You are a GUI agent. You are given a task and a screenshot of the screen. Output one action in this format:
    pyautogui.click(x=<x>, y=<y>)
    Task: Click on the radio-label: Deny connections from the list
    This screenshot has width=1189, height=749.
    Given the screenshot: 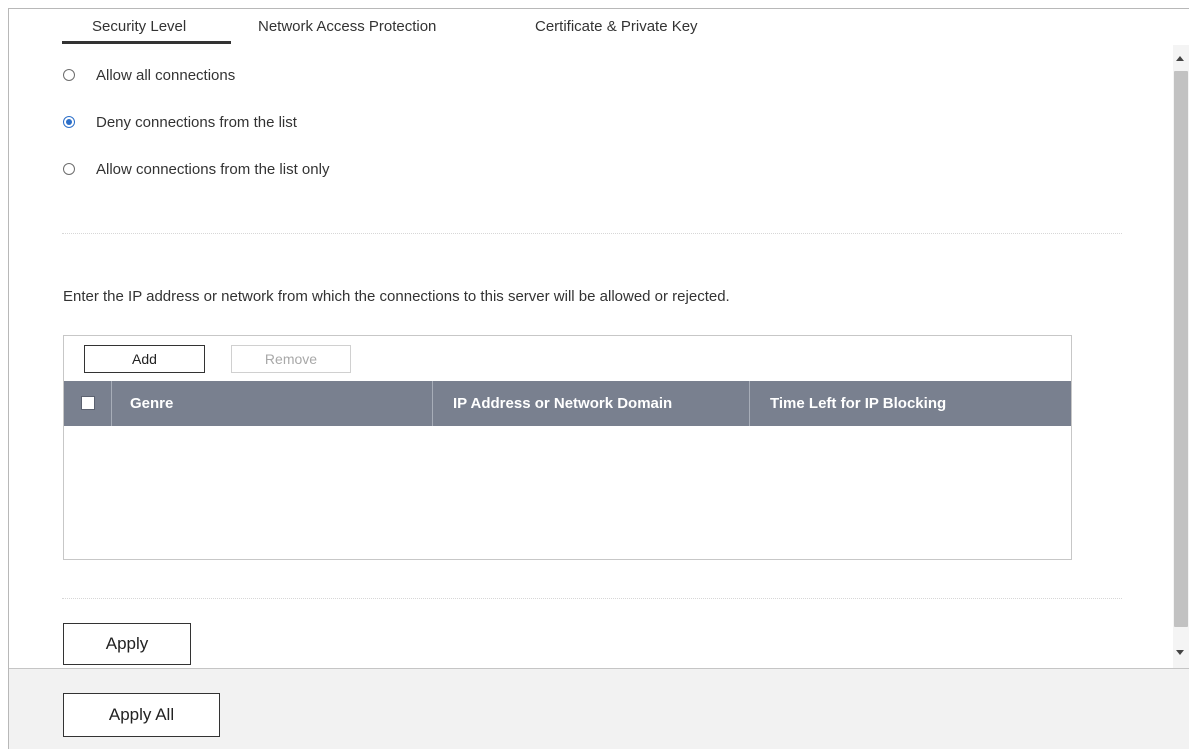 What is the action you would take?
    pyautogui.click(x=196, y=122)
    